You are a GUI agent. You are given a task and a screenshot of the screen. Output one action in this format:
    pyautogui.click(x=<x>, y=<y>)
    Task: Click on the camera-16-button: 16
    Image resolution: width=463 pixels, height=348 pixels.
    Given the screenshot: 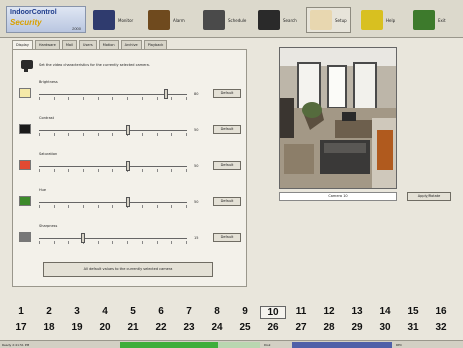 What is the action you would take?
    pyautogui.click(x=441, y=311)
    